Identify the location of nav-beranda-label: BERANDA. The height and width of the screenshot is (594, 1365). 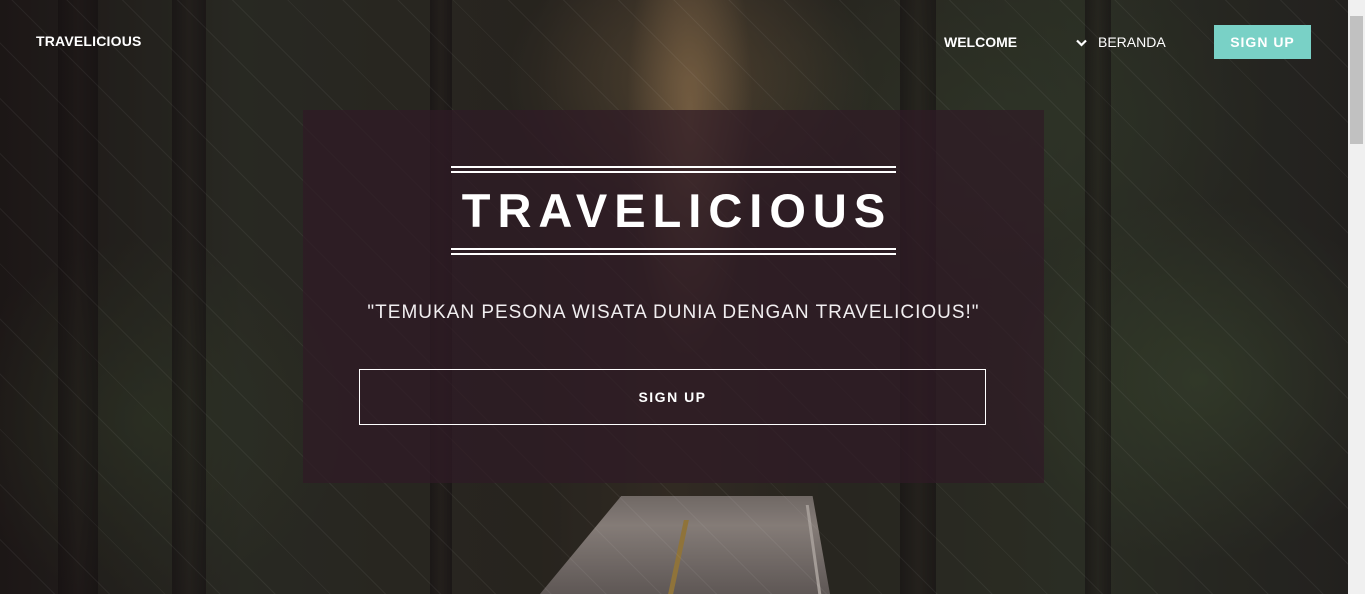
(1132, 42).